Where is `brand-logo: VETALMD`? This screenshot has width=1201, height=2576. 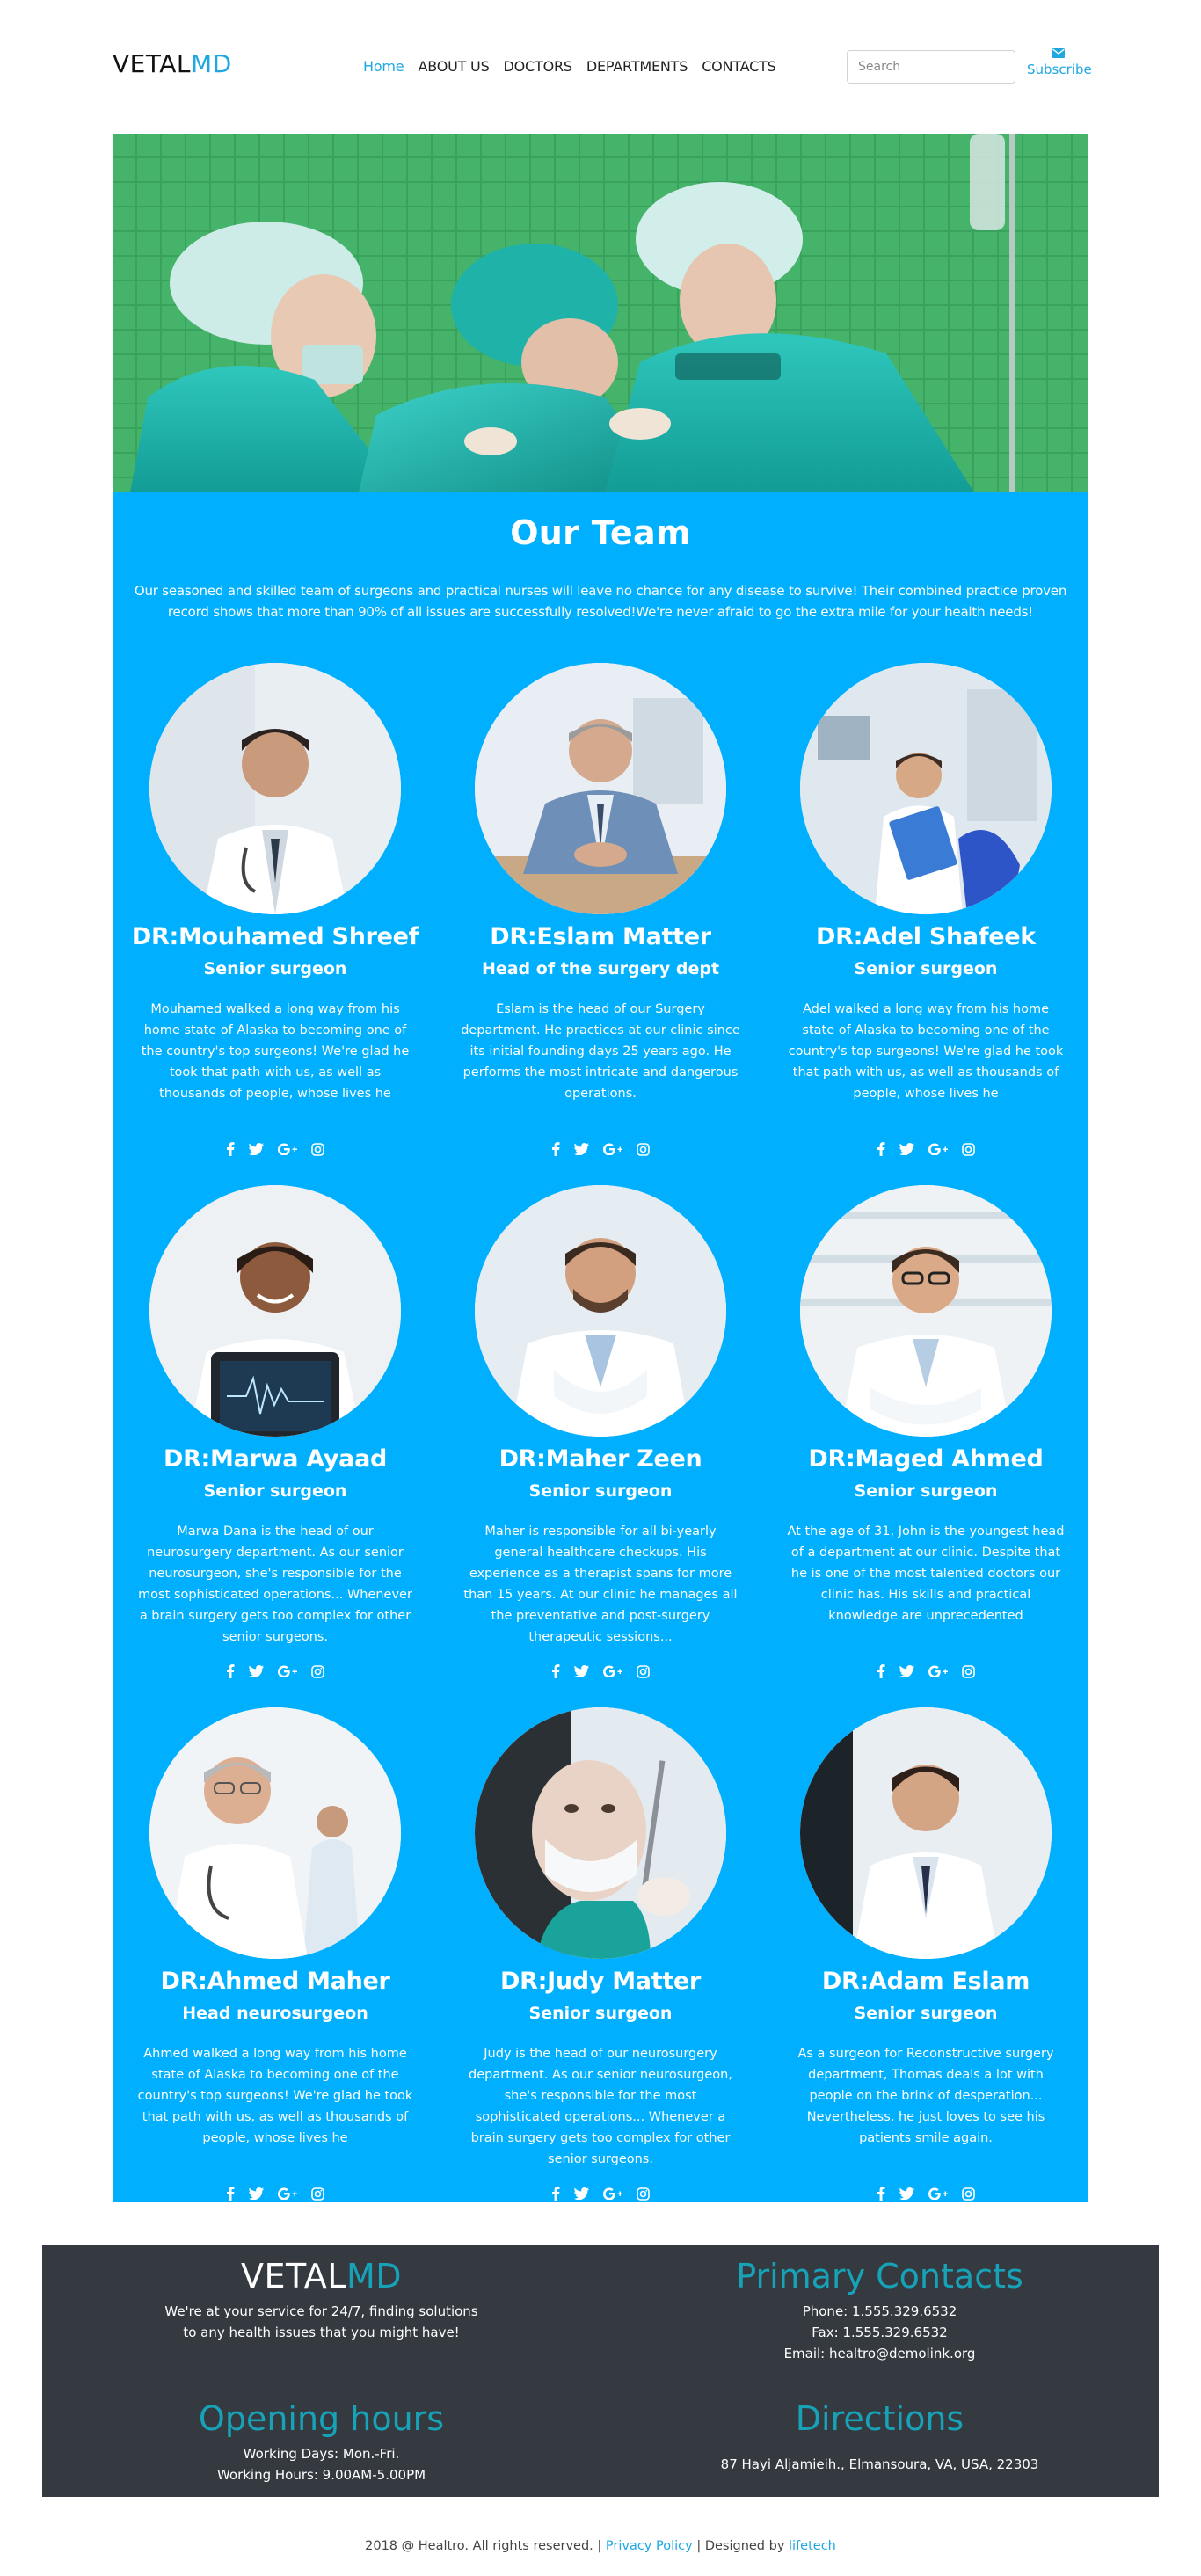 brand-logo: VETALMD is located at coordinates (172, 63).